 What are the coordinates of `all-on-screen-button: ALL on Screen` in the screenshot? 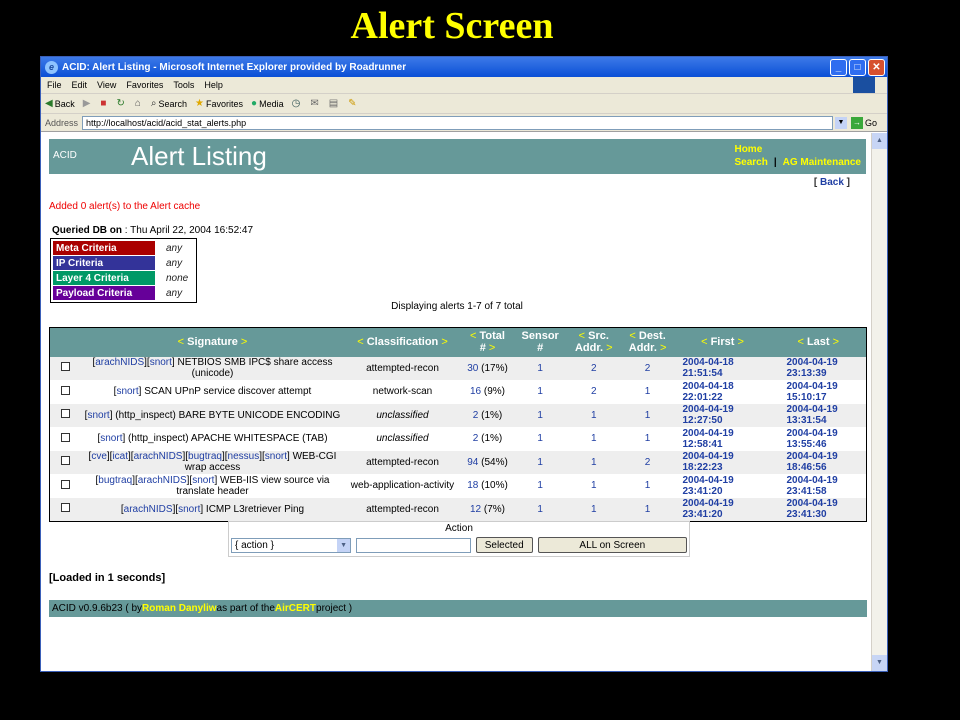 It's located at (612, 545).